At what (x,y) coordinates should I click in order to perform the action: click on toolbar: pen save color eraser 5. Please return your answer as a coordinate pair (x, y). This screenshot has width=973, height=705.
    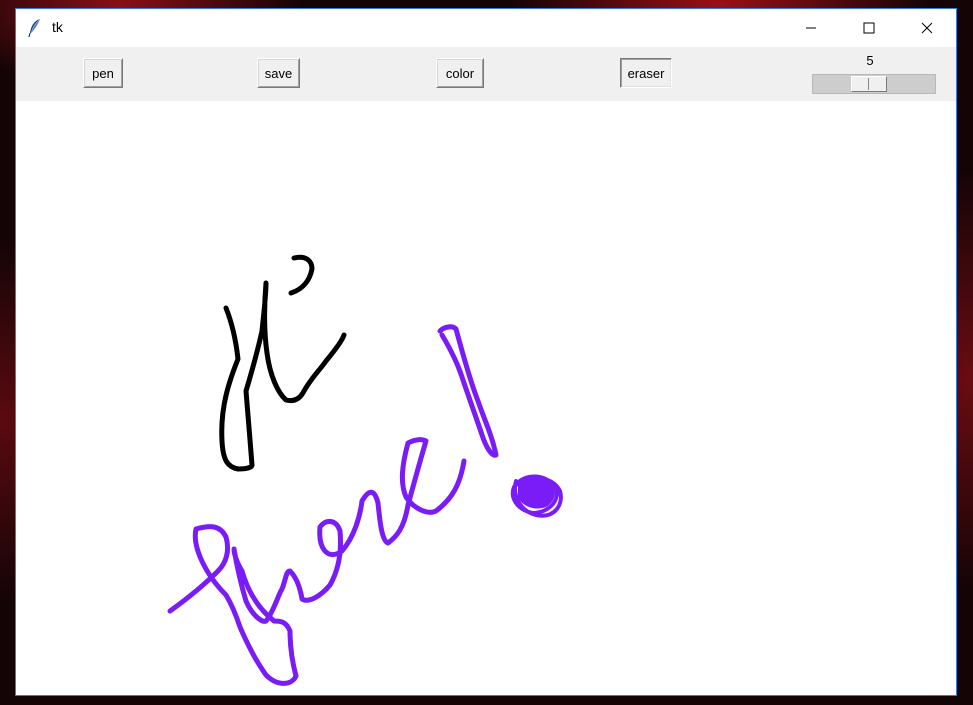
    Looking at the image, I should click on (486, 74).